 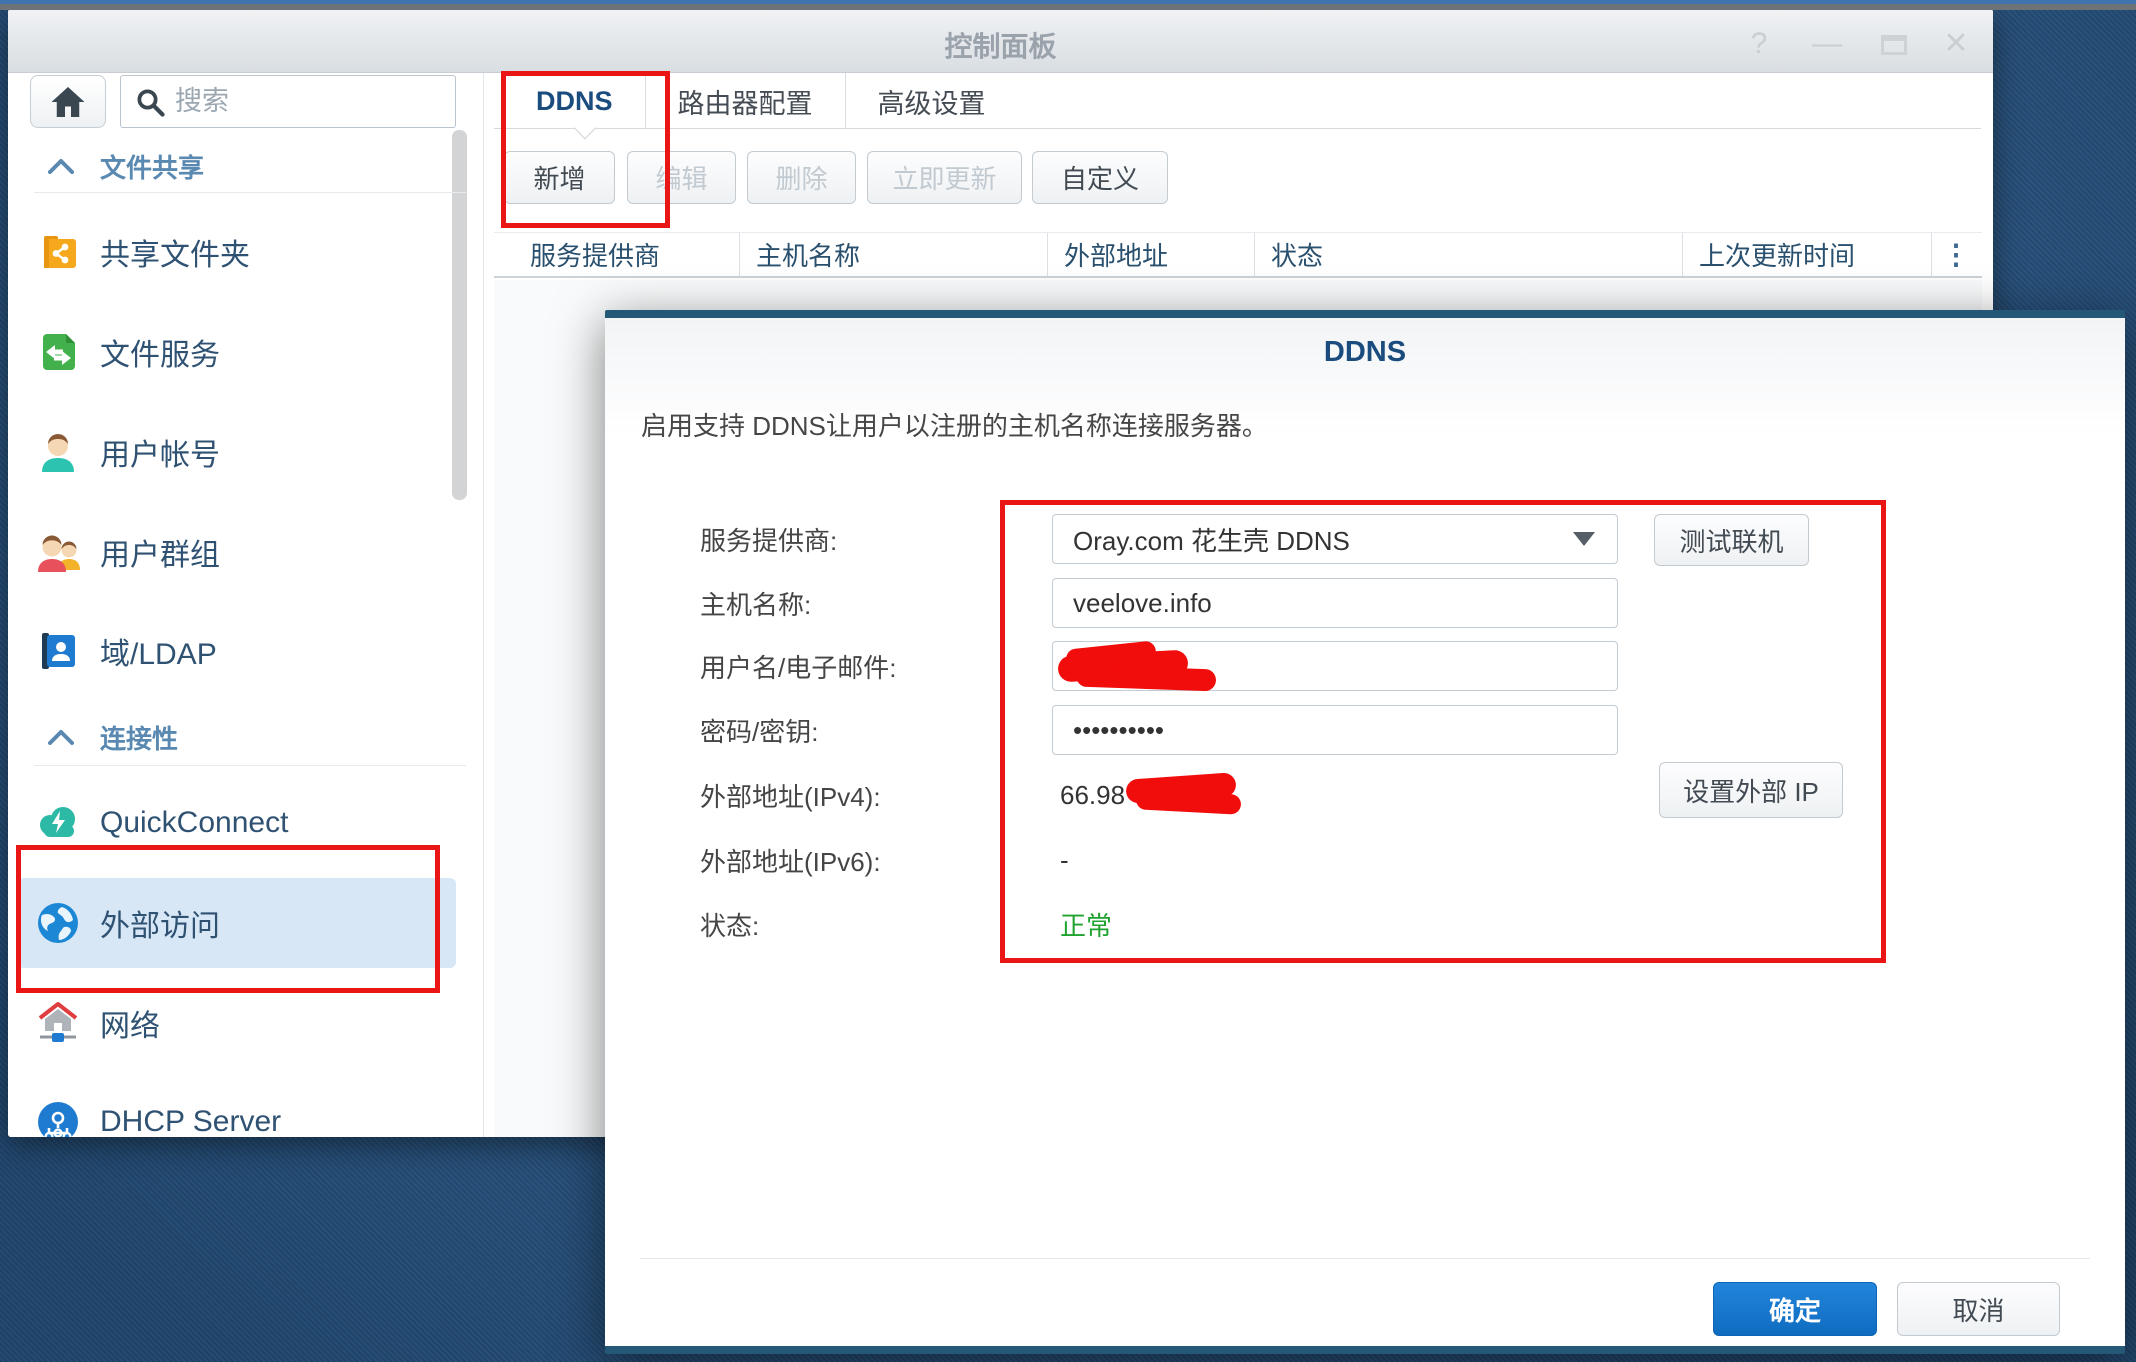 What do you see at coordinates (790, 861) in the screenshot?
I see `ipv6-label: 外部地址(IPv6):` at bounding box center [790, 861].